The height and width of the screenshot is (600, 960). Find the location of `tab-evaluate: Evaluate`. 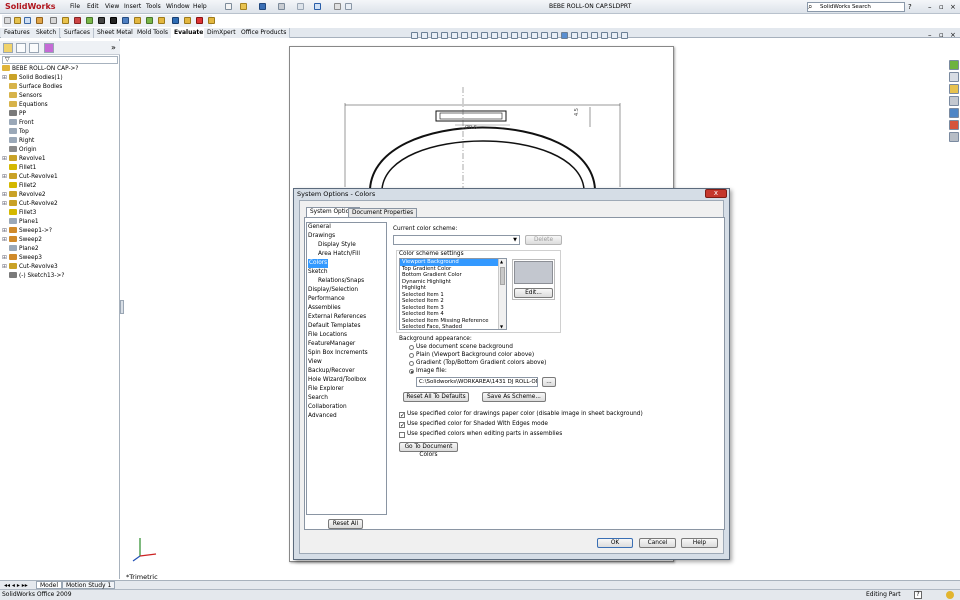

tab-evaluate: Evaluate is located at coordinates (189, 33).